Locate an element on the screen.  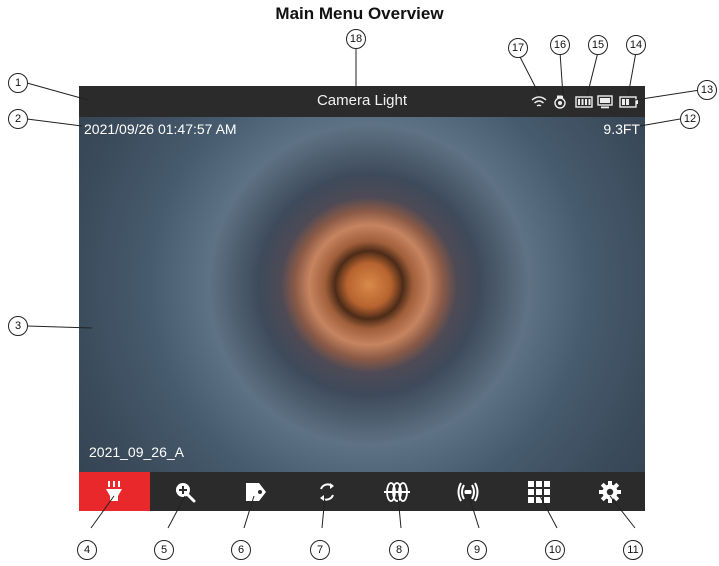
callout-10: 10 is located at coordinates (555, 550).